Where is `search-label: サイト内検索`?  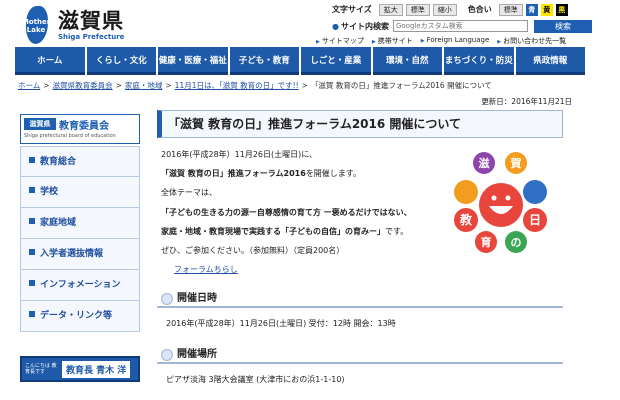
search-label: サイト内検索 is located at coordinates (360, 26).